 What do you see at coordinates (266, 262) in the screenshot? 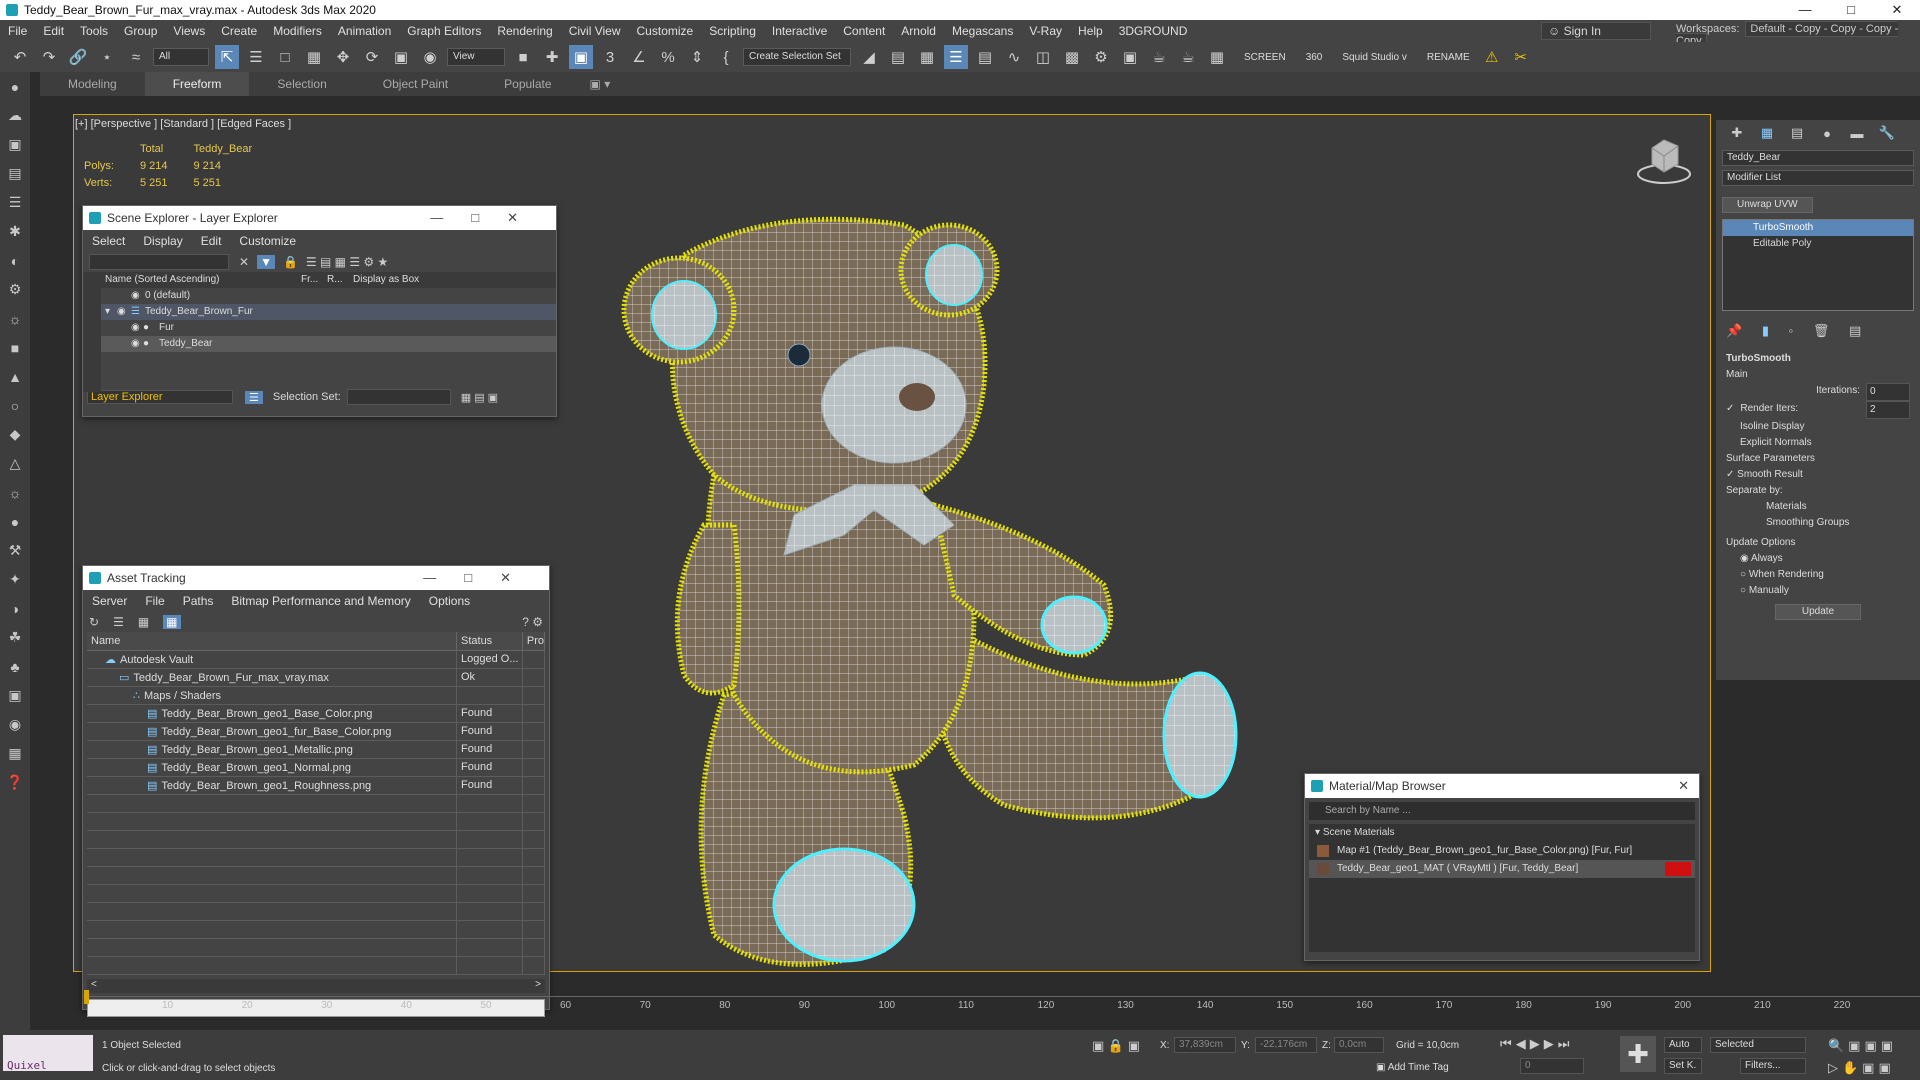
I see `filter-icon: ▼` at bounding box center [266, 262].